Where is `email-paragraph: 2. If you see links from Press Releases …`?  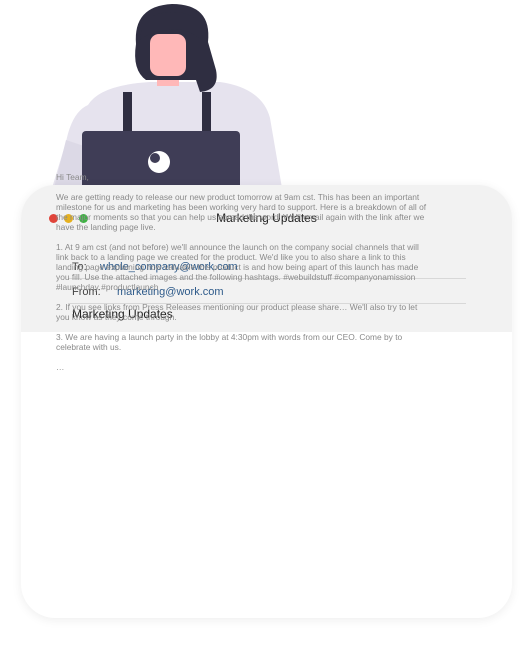 email-paragraph: 2. If you see links from Press Releases … is located at coordinates (237, 312).